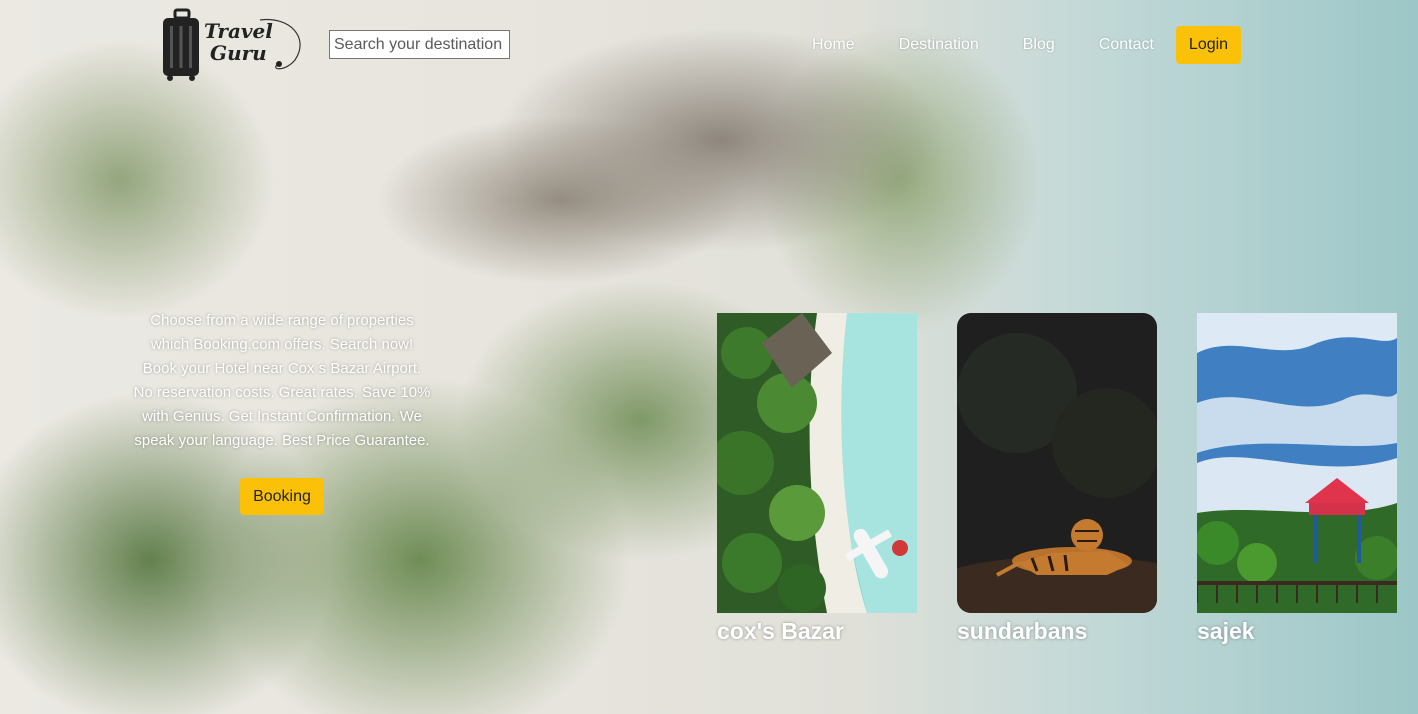 Image resolution: width=1418 pixels, height=714 pixels. Describe the element at coordinates (238, 53) in the screenshot. I see `brand-line2: Guru` at that location.